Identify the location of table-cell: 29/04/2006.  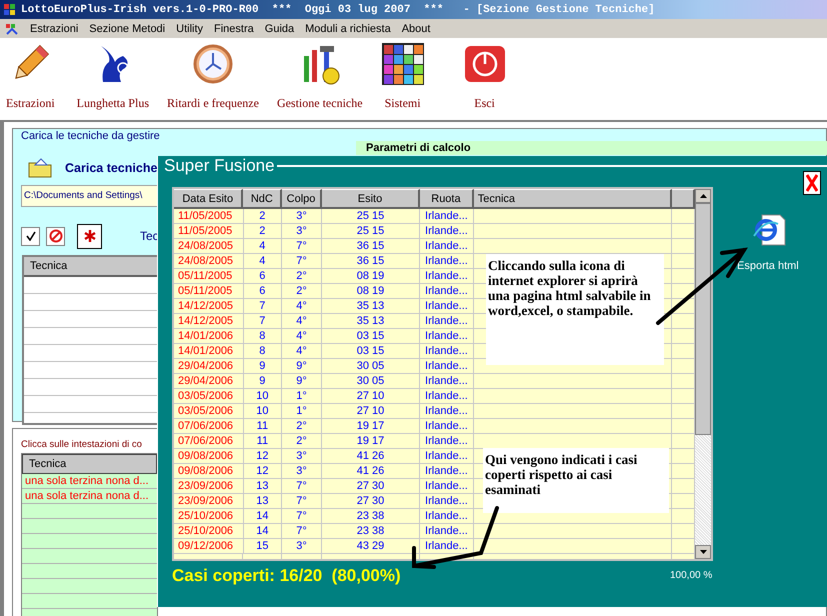
(209, 381).